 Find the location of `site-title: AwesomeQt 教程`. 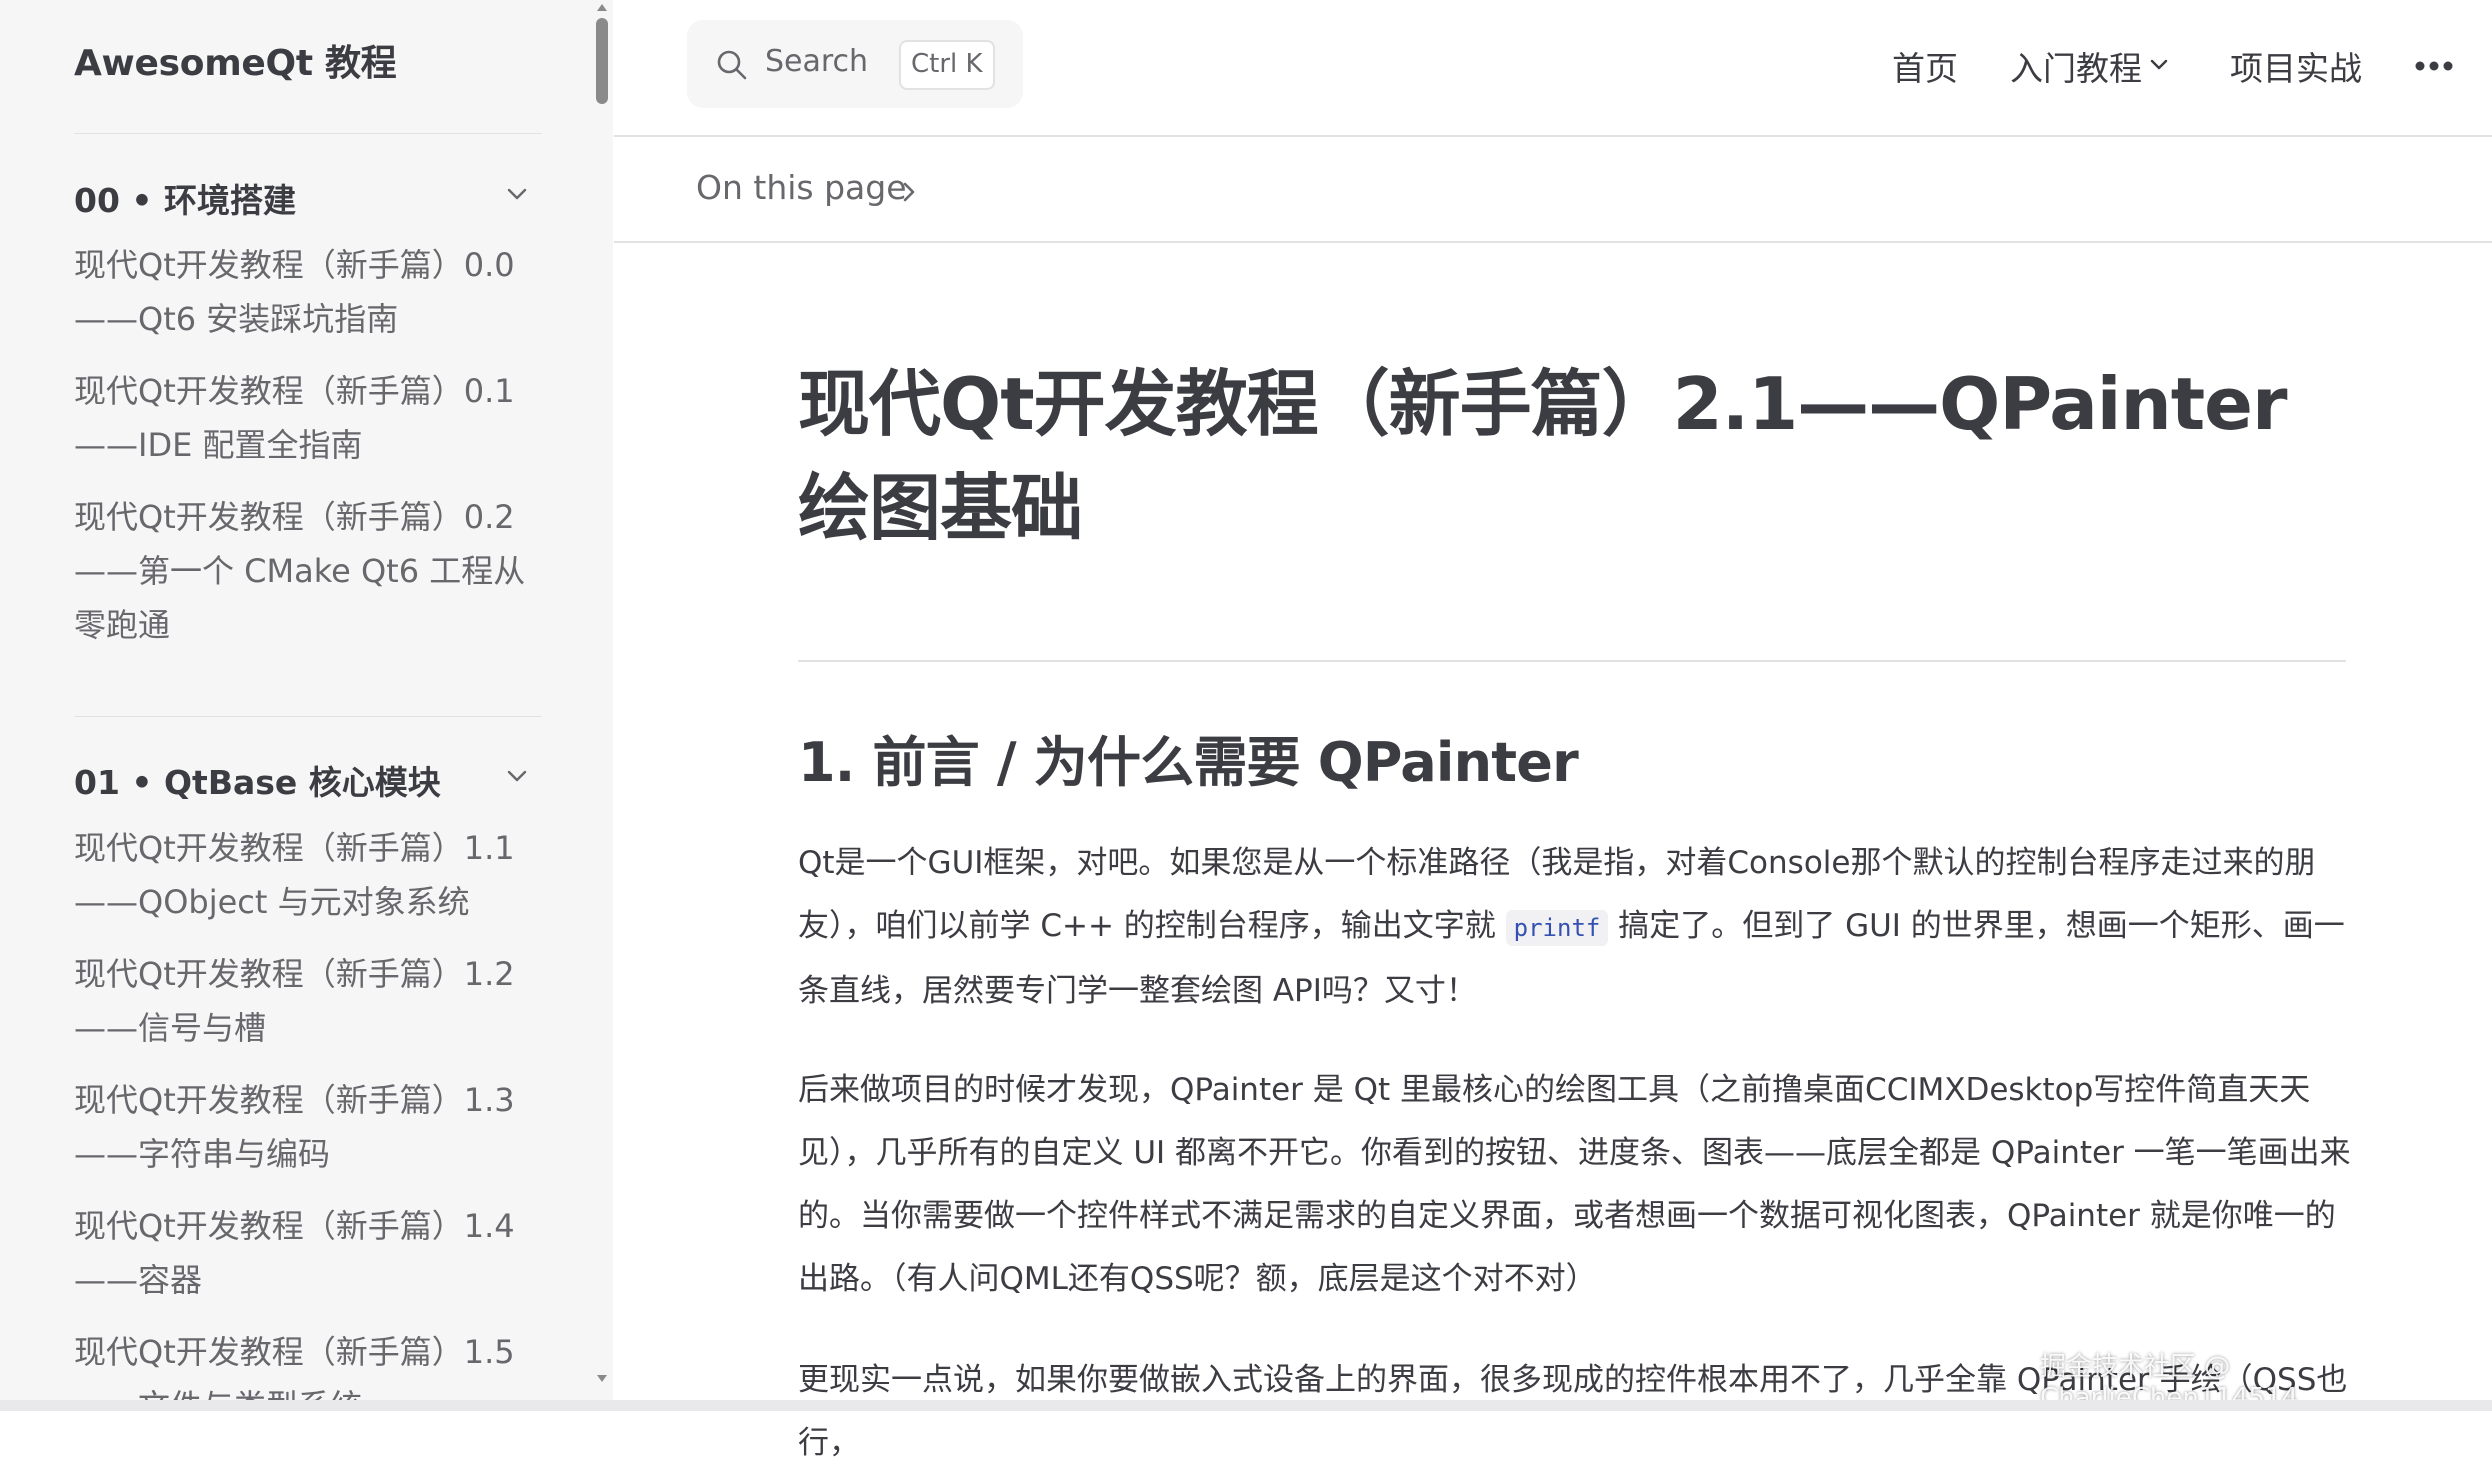

site-title: AwesomeQt 教程 is located at coordinates (235, 60).